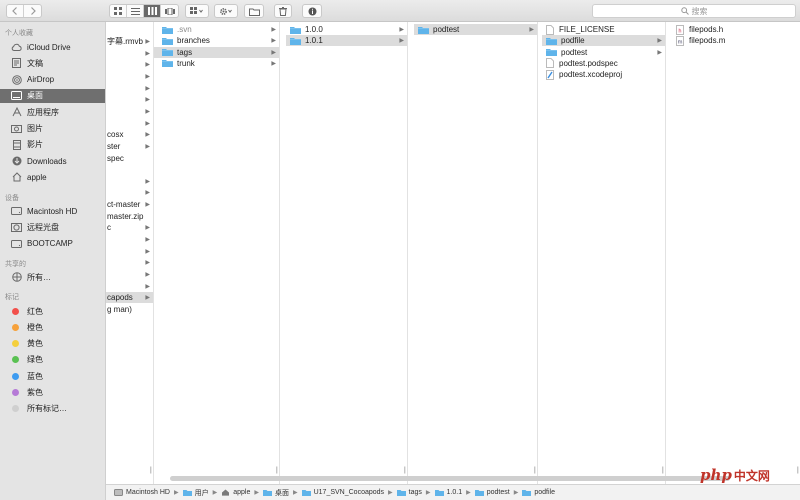 The height and width of the screenshot is (500, 800). What do you see at coordinates (35, 376) in the screenshot?
I see `sidebar-tag-label: 蓝色` at bounding box center [35, 376].